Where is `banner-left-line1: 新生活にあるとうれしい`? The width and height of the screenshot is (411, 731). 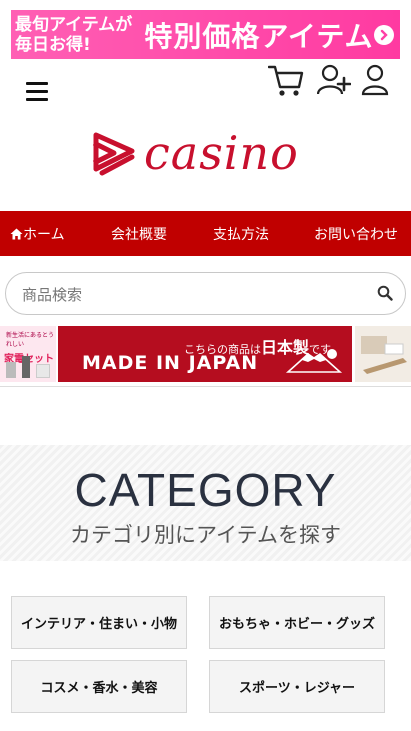 banner-left-line1: 新生活にあるとうれしい is located at coordinates (30, 340).